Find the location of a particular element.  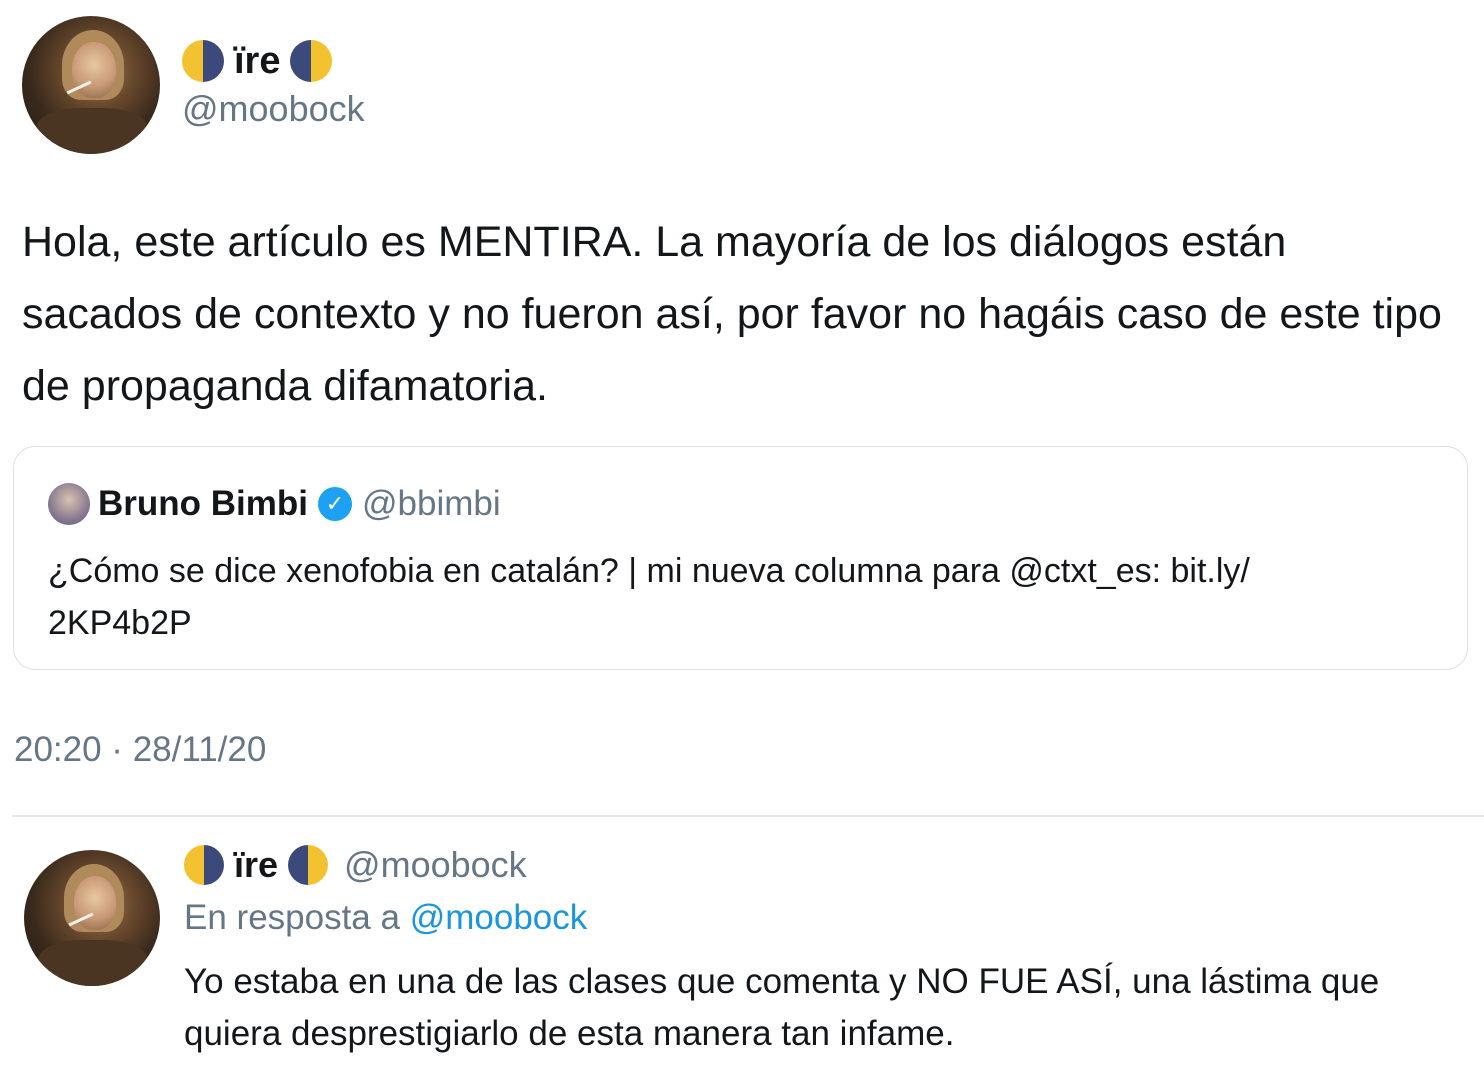

quoted-author-row: Bruno Bimbi ✓ @bbimbi is located at coordinates (299, 504).